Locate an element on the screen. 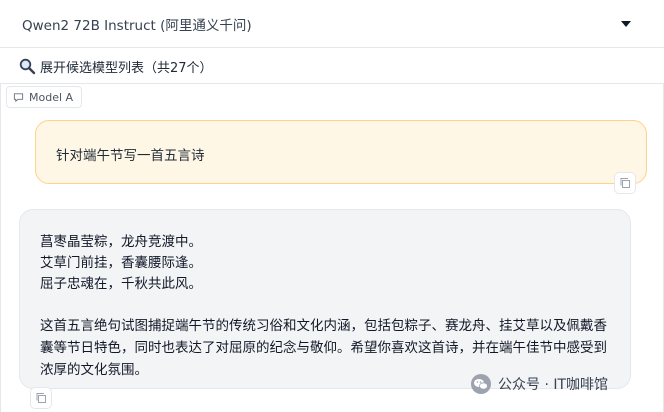 This screenshot has height=412, width=664. model-select-dropdown: Qwen2 72B Instruct (阿里通义千问) is located at coordinates (332, 24).